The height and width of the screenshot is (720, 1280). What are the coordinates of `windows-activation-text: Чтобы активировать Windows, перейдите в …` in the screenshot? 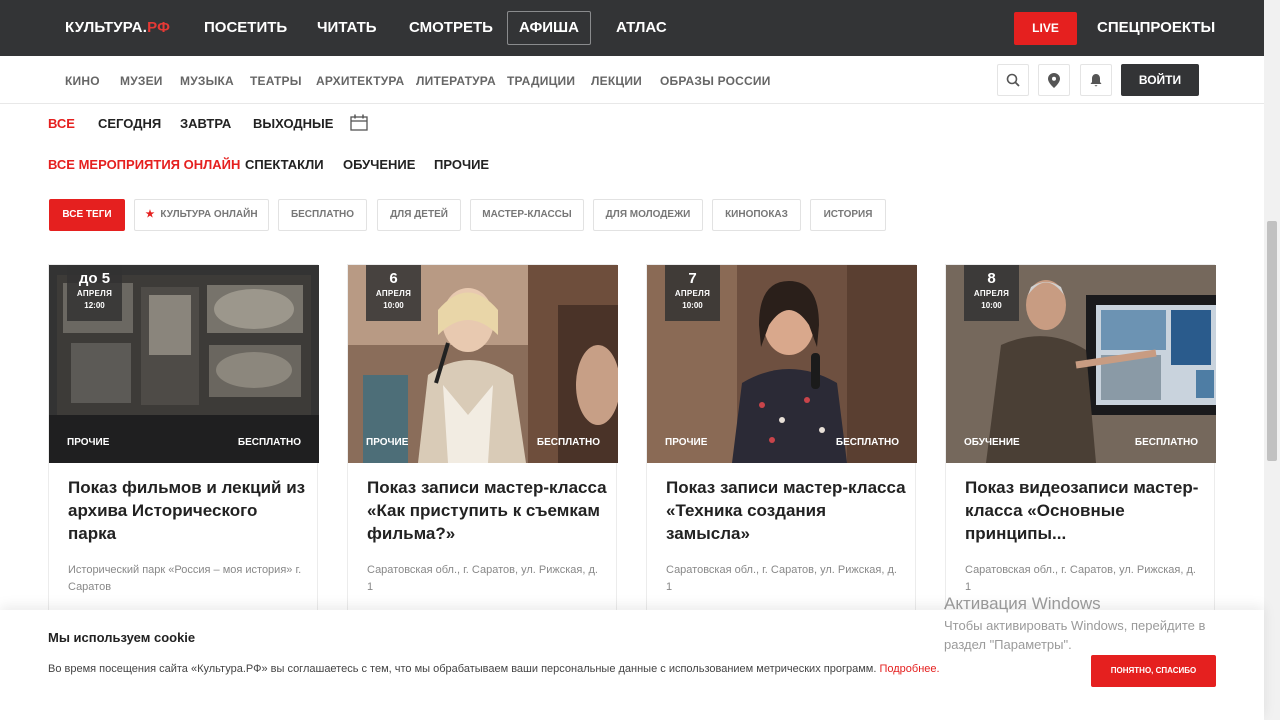 It's located at (1075, 635).